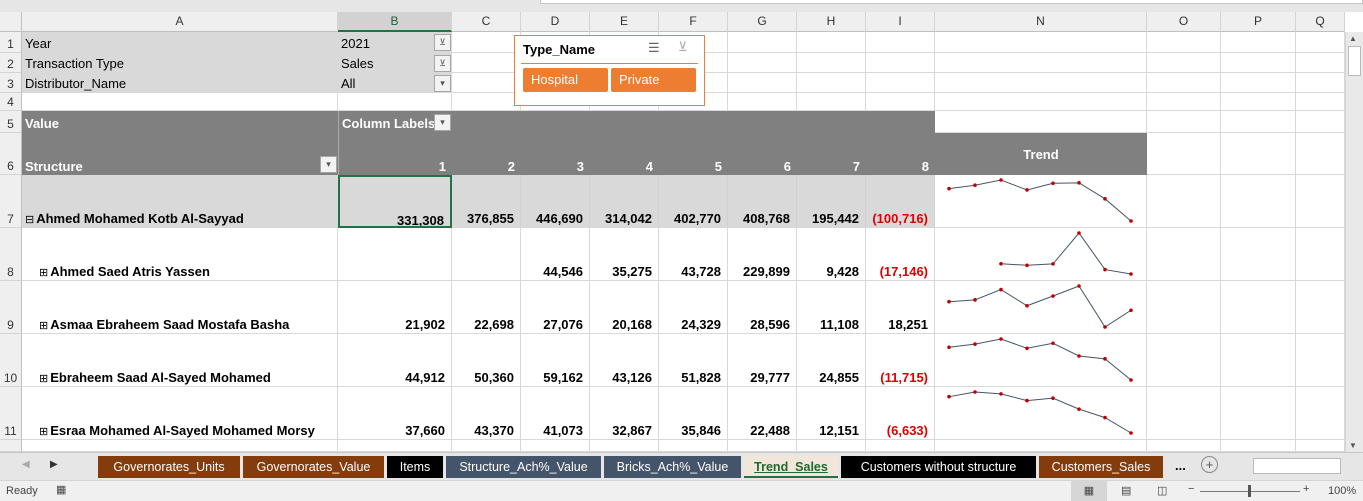 The width and height of the screenshot is (1363, 501). I want to click on column-header-G: G, so click(762, 22).